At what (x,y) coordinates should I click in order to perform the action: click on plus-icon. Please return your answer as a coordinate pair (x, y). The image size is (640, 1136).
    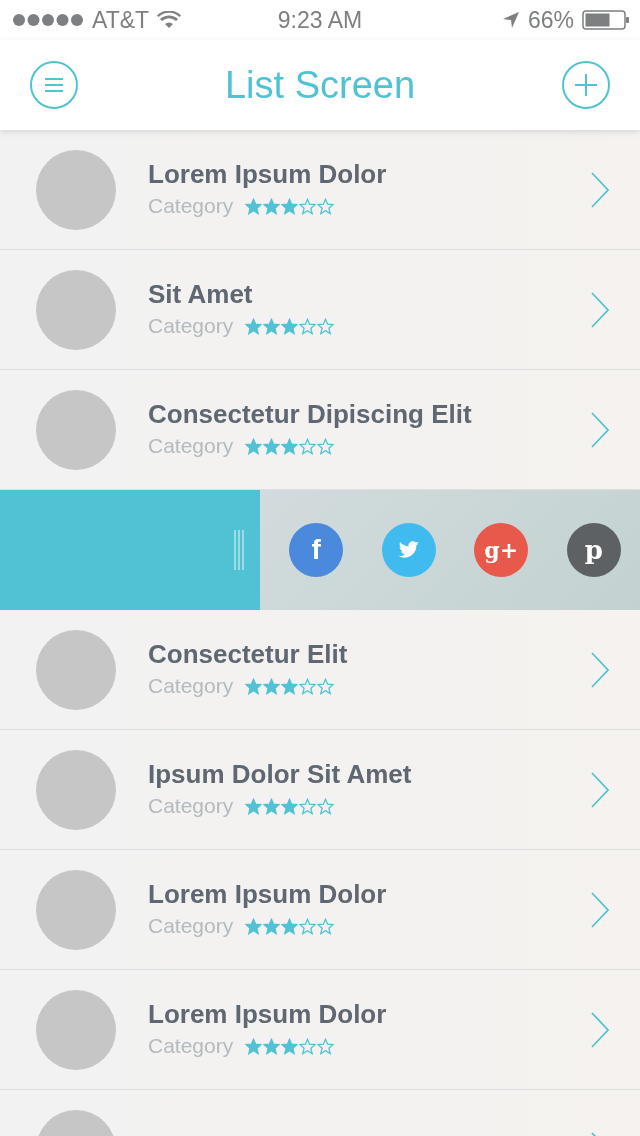
    Looking at the image, I should click on (586, 85).